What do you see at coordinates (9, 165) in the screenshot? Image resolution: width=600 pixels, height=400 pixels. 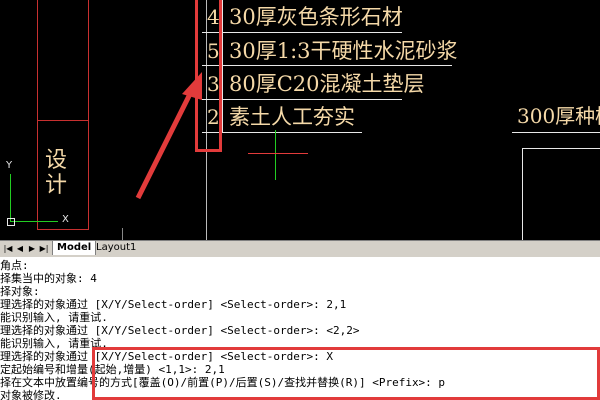 I see `ucs-y-label: Y` at bounding box center [9, 165].